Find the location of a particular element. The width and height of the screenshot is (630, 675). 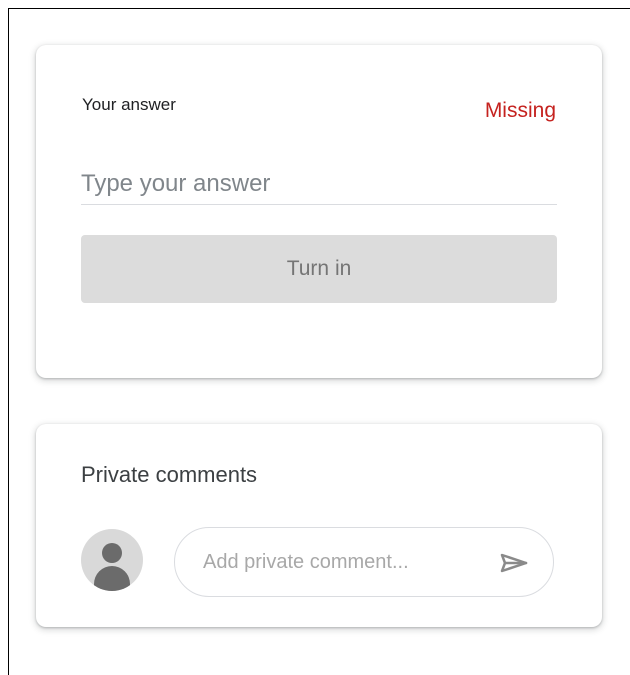

send-icon is located at coordinates (514, 563).